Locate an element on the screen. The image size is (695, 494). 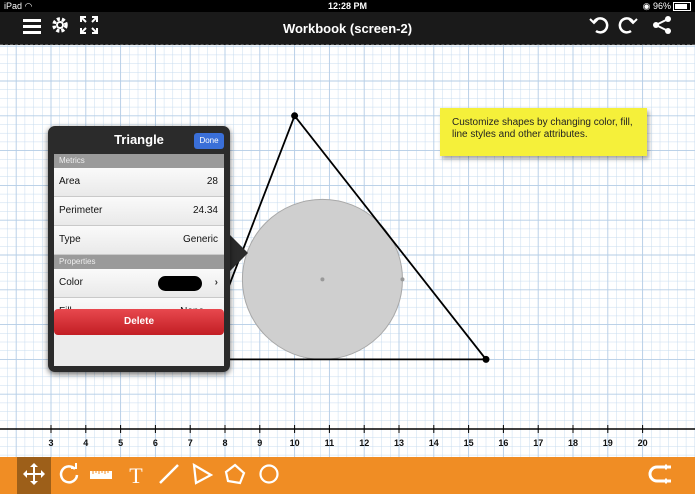
x-tick-label: 5 is located at coordinates (120, 443).